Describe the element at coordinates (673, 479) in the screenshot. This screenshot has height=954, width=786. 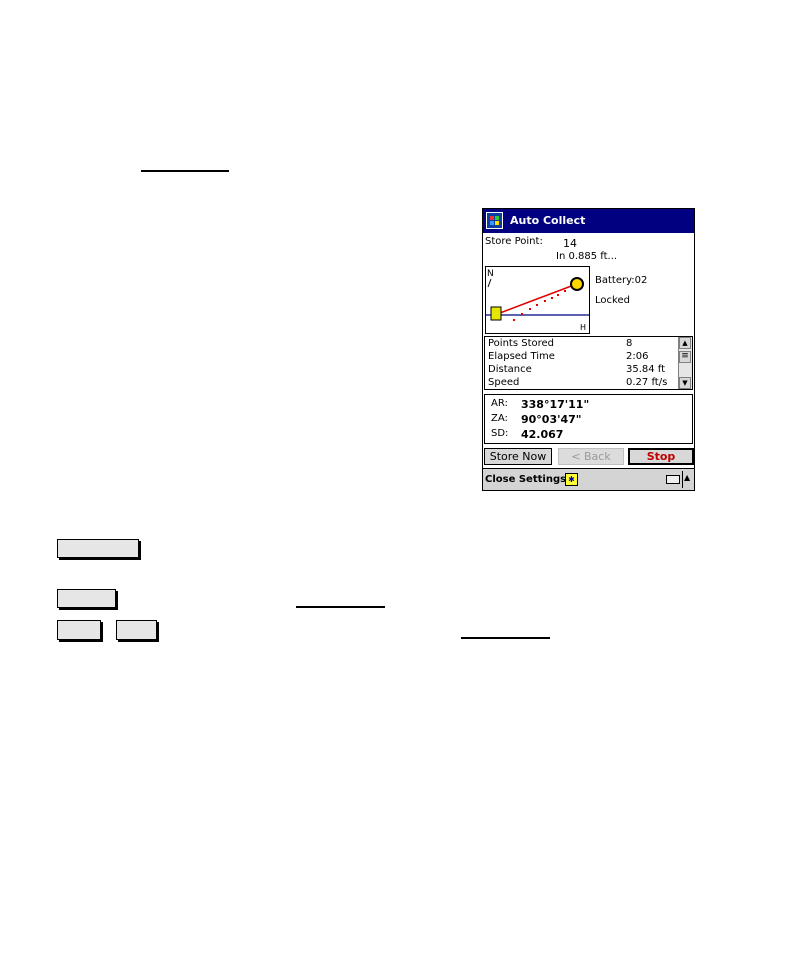
I see `keyboard-icon` at that location.